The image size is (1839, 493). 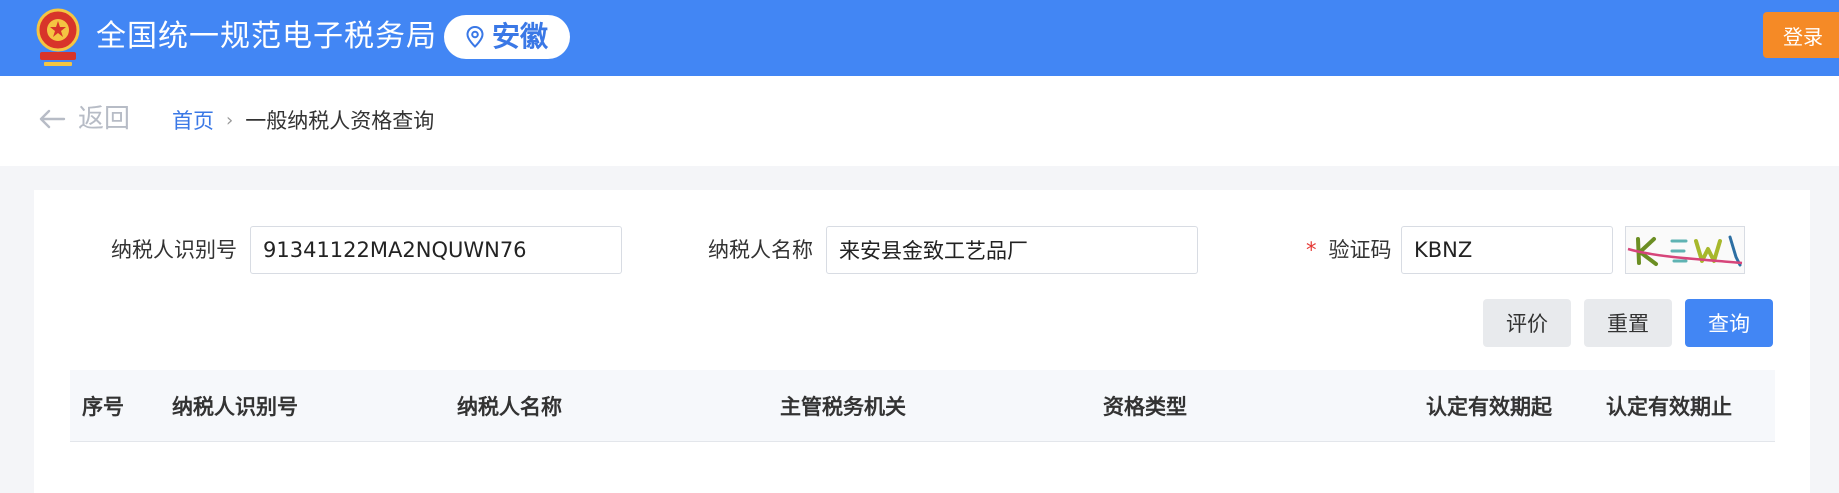 I want to click on column-header: 认定有效期止, so click(x=1669, y=407).